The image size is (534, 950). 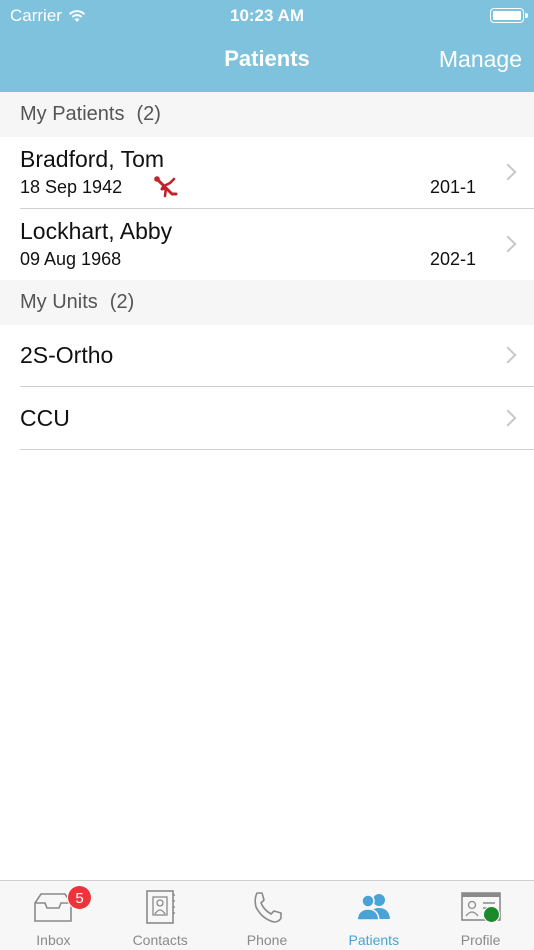 I want to click on tab-phone: Phone, so click(x=267, y=915).